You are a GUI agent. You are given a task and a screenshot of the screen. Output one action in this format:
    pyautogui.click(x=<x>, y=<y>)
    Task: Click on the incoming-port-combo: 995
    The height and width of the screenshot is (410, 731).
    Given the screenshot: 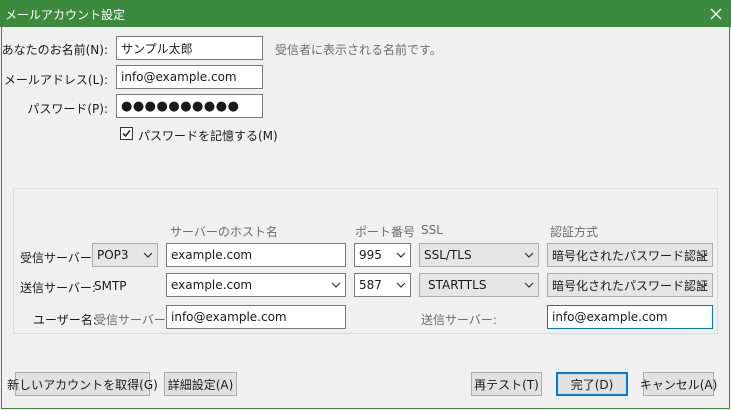 What is the action you would take?
    pyautogui.click(x=382, y=255)
    